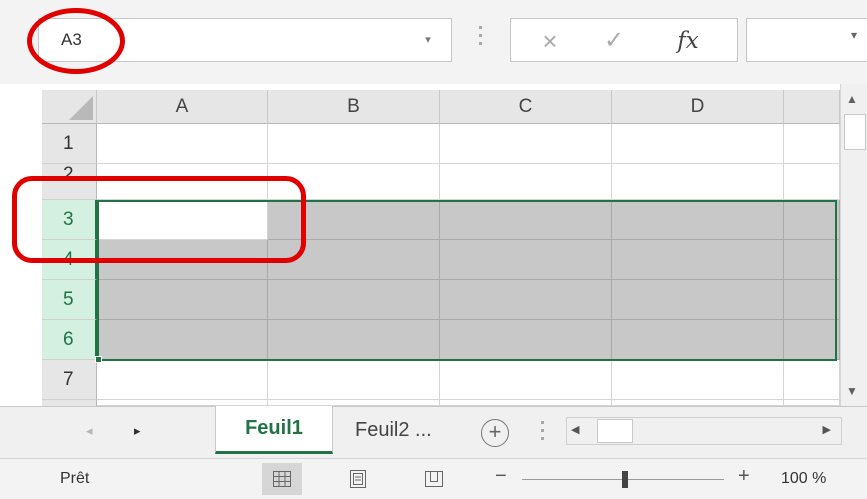 Image resolution: width=867 pixels, height=499 pixels. I want to click on scroll-up-icon: ▲, so click(852, 99).